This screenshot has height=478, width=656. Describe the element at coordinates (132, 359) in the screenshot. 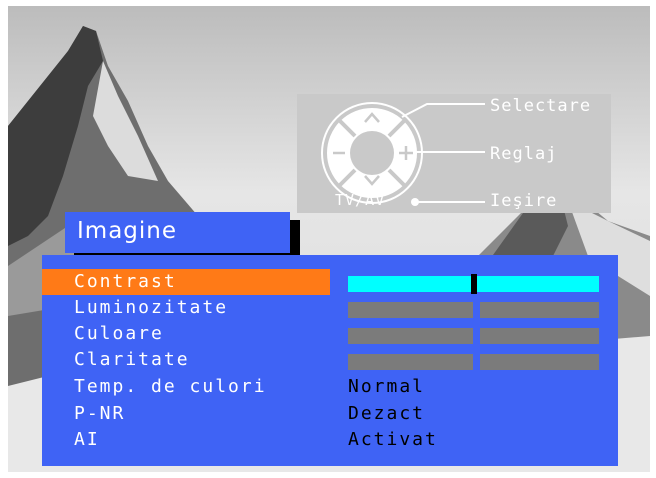

I see `menu-item-label: Claritate` at that location.